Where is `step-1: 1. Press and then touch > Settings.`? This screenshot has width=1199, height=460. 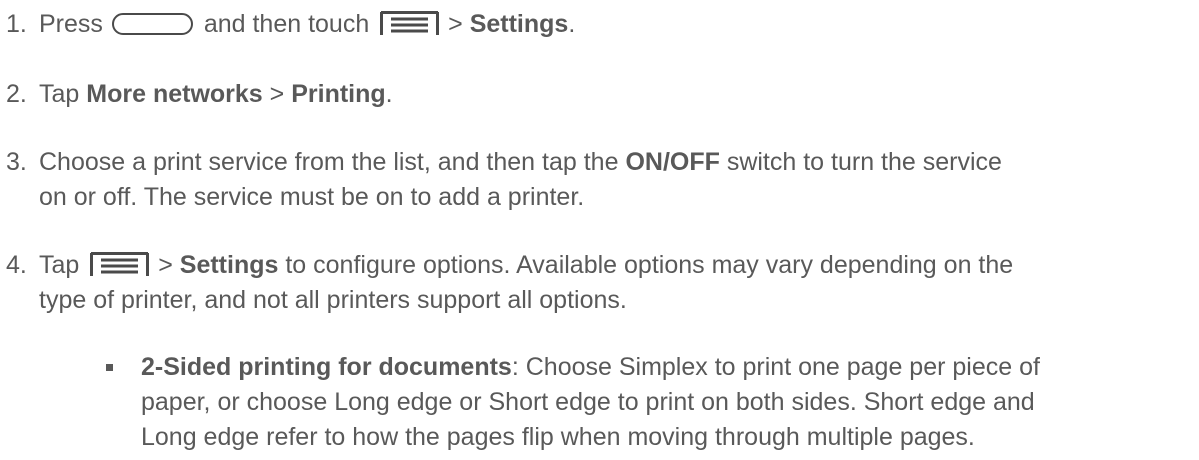 step-1: 1. Press and then touch > Settings. is located at coordinates (601, 24).